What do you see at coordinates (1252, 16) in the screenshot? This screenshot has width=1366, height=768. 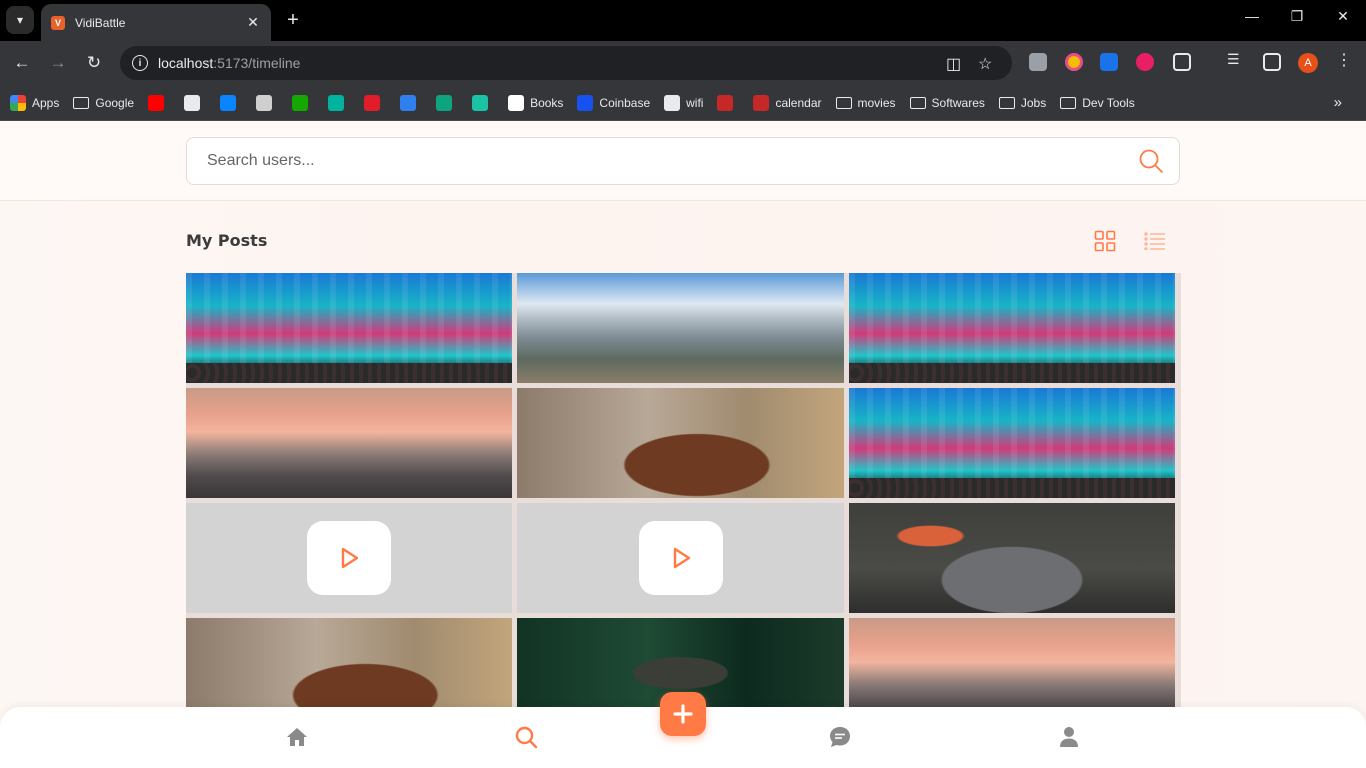 I see `minimize-icon: —` at bounding box center [1252, 16].